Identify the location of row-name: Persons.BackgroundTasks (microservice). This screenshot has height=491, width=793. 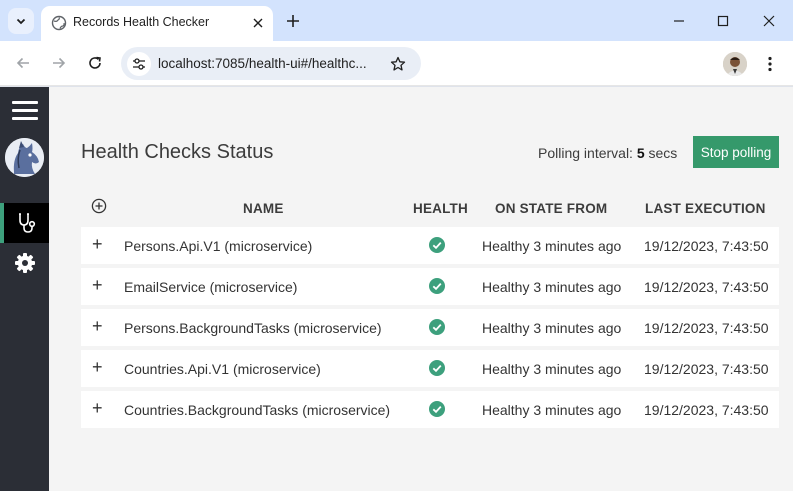
(253, 328).